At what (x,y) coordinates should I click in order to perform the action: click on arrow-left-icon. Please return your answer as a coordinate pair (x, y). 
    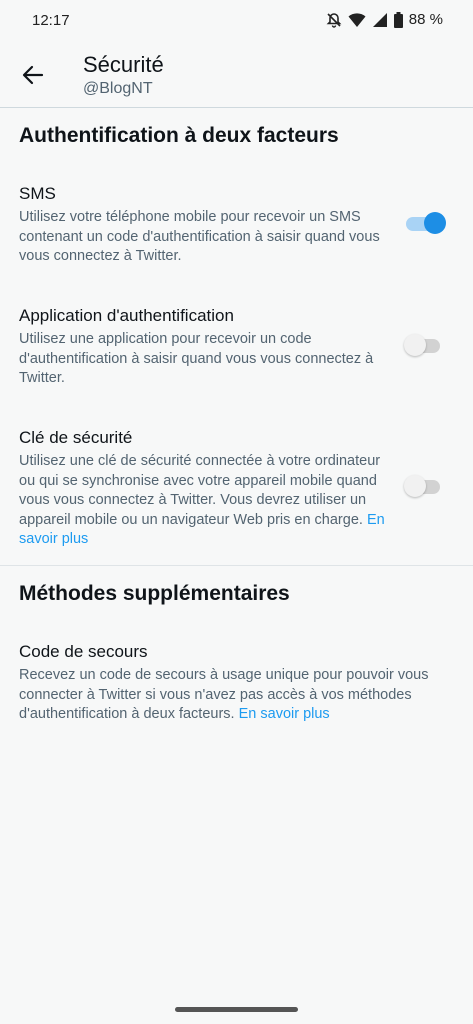
    Looking at the image, I should click on (33, 75).